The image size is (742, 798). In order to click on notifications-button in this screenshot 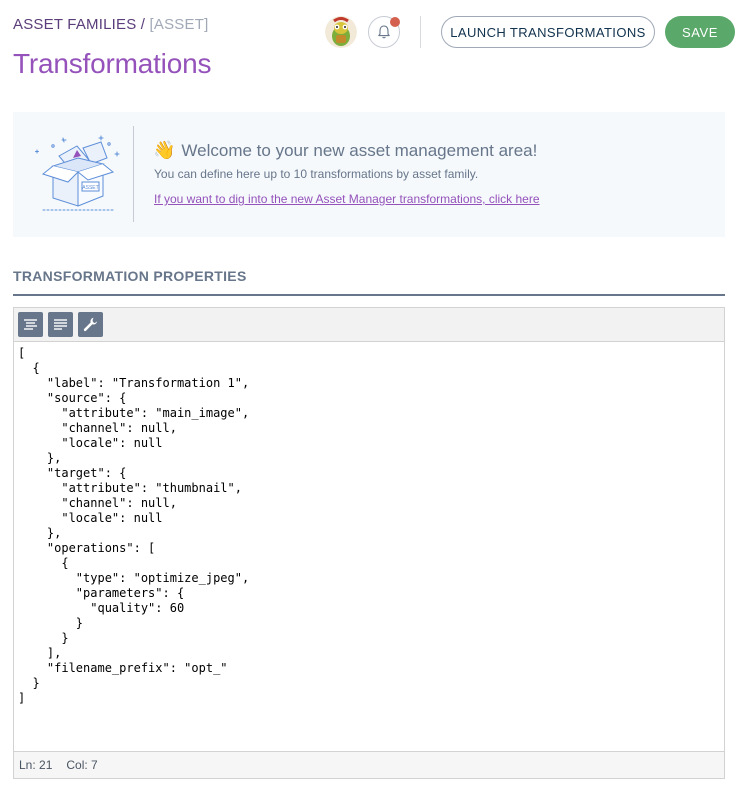, I will do `click(384, 32)`.